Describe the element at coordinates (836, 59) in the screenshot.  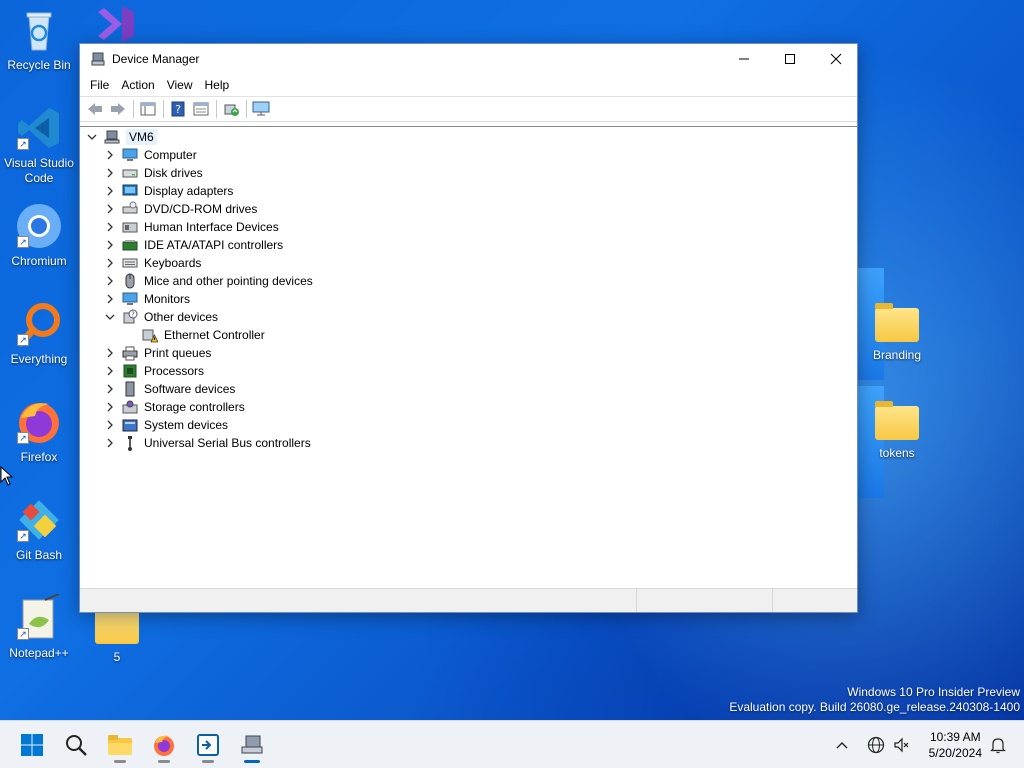
I see `close-button` at that location.